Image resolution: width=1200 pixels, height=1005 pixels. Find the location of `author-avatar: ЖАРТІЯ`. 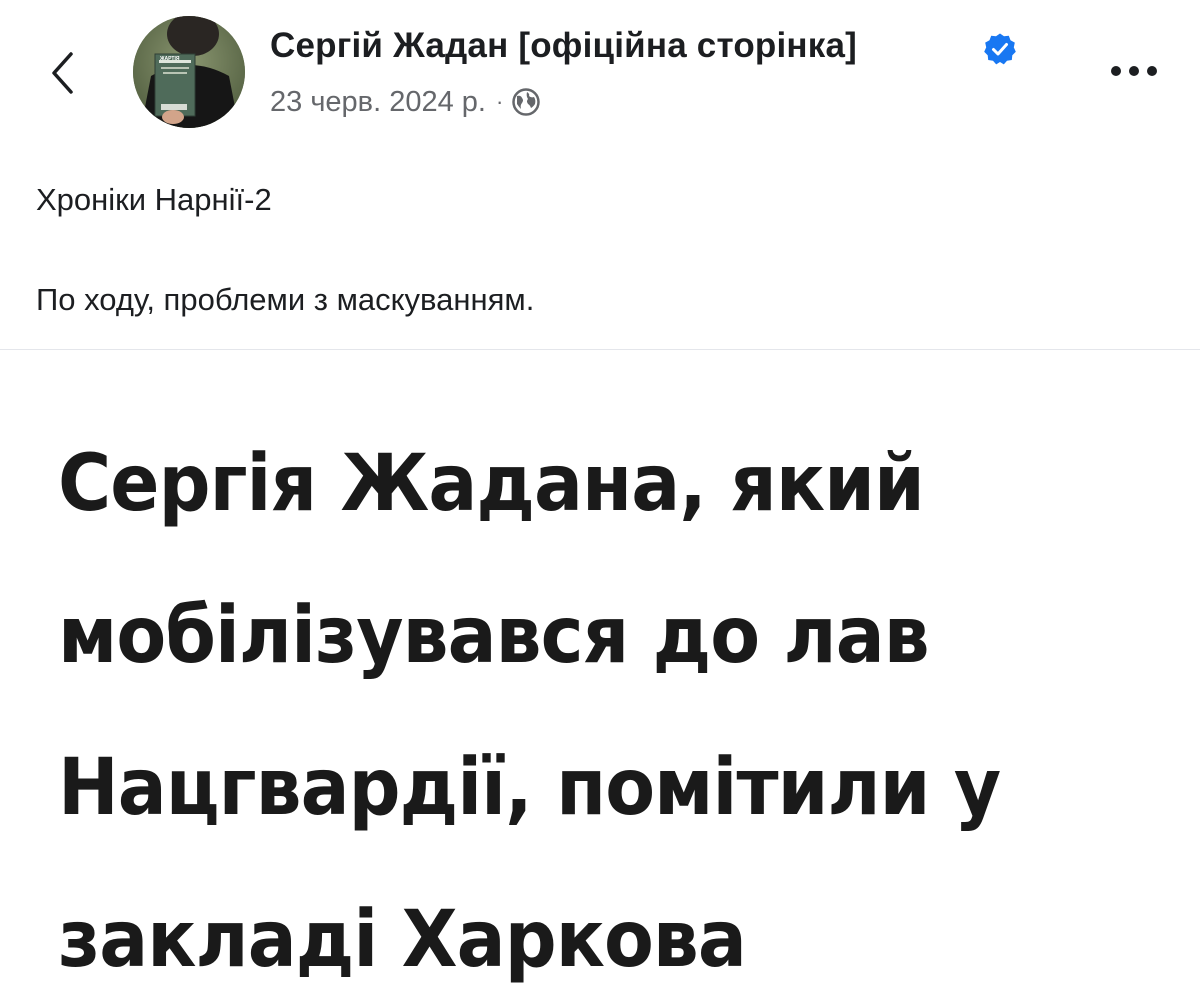

author-avatar: ЖАРТІЯ is located at coordinates (189, 72).